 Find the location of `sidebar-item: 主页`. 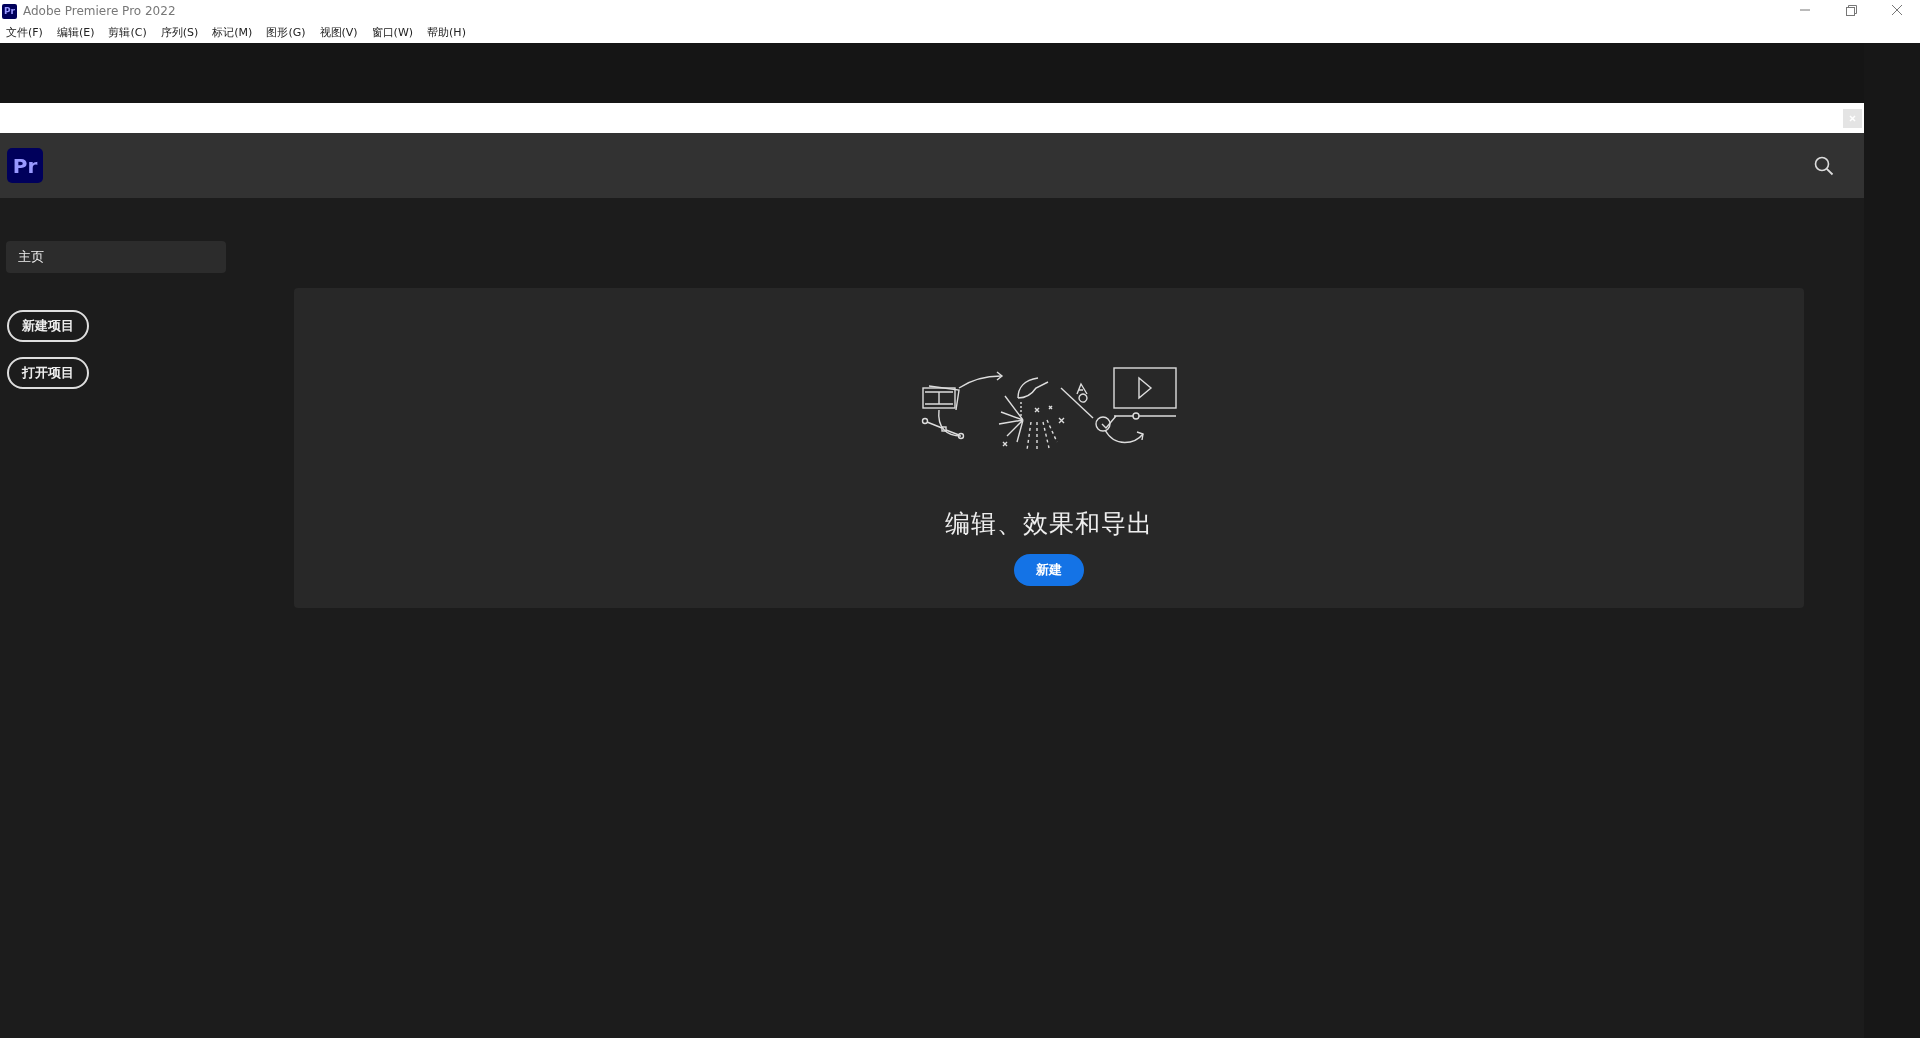

sidebar-item: 主页 is located at coordinates (116, 257).